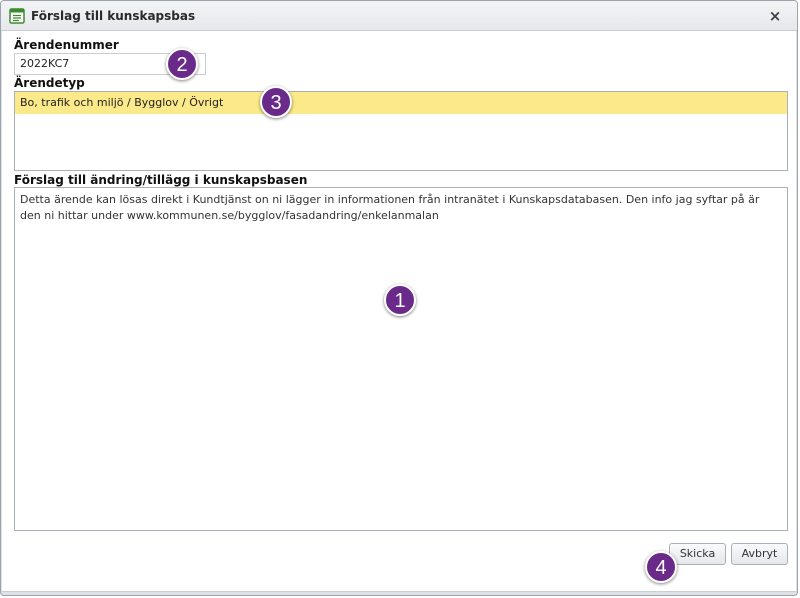  What do you see at coordinates (775, 16) in the screenshot?
I see `close-icon: ×` at bounding box center [775, 16].